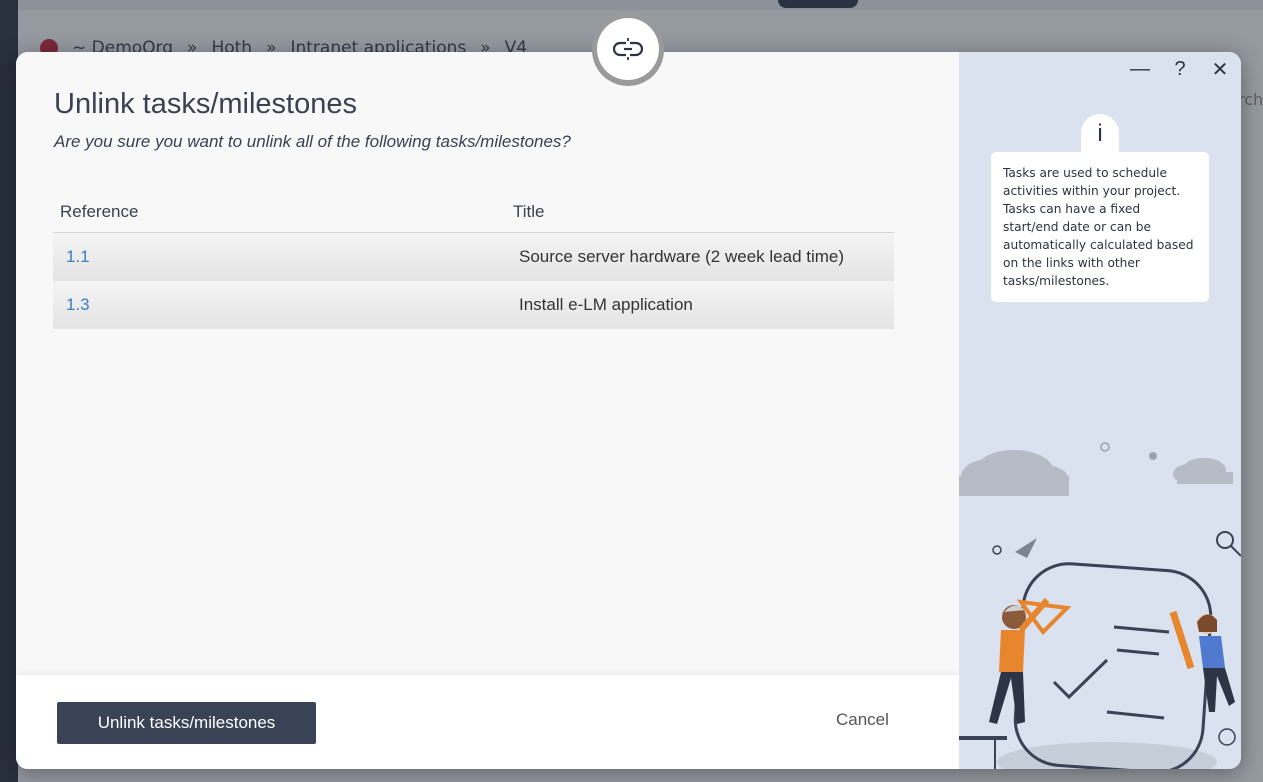  I want to click on unlink-icon, so click(628, 49).